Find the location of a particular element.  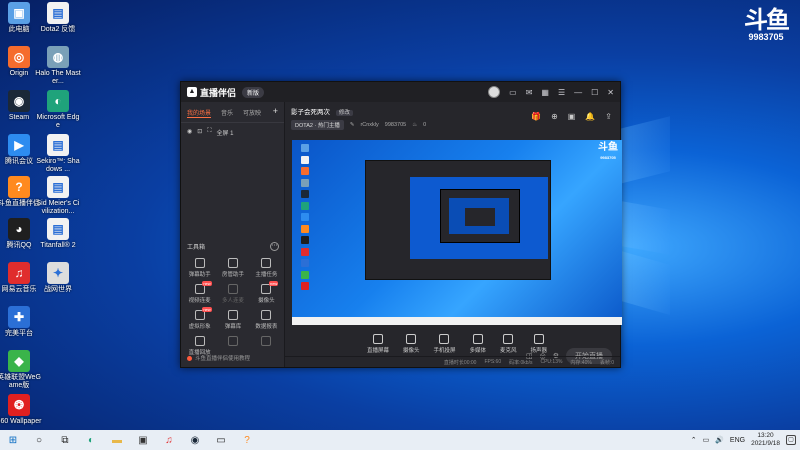

scene-item: ◉ ⊡ ⛶ 全屏 1 is located at coordinates (232, 132).